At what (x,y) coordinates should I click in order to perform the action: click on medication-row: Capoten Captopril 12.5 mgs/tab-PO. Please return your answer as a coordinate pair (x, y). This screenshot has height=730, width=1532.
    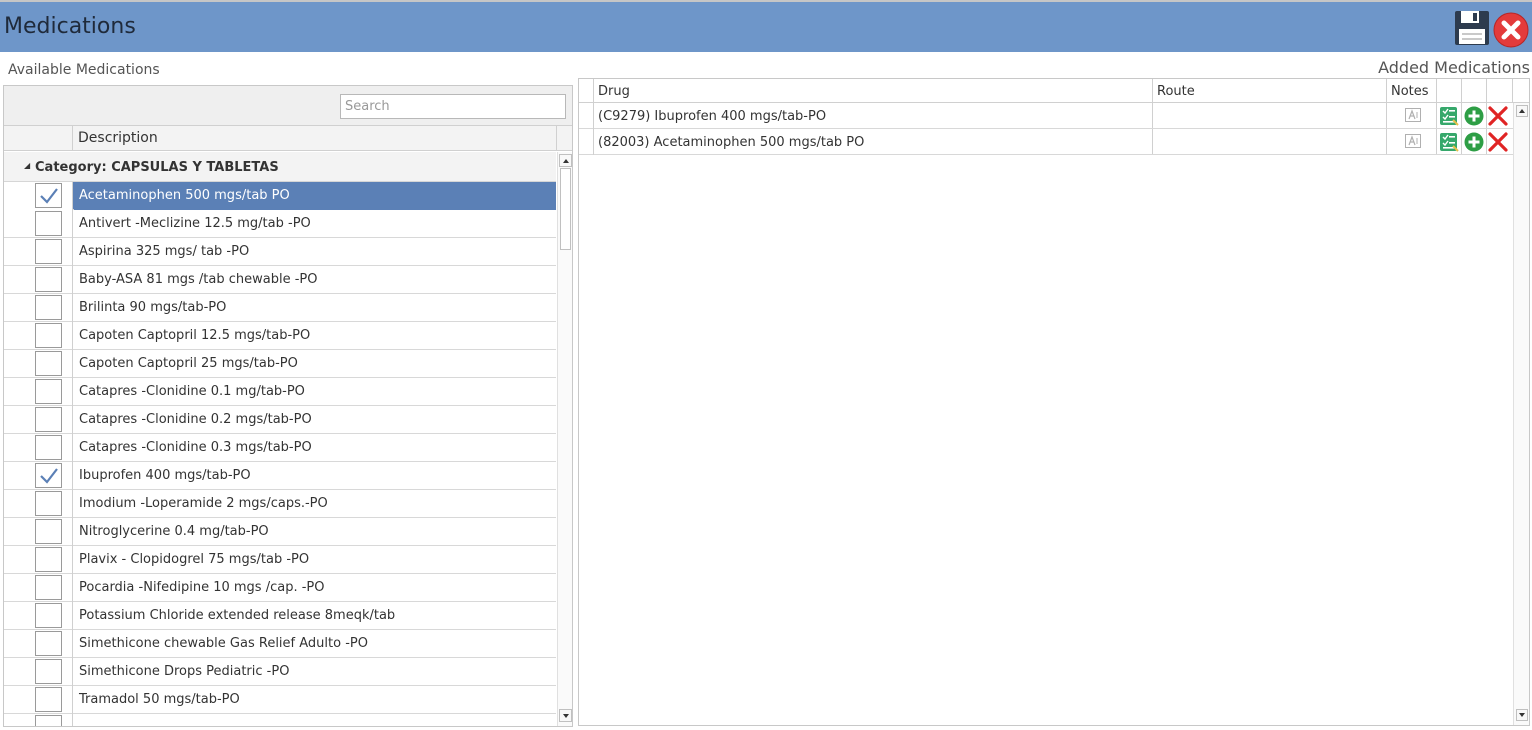
    Looking at the image, I should click on (280, 336).